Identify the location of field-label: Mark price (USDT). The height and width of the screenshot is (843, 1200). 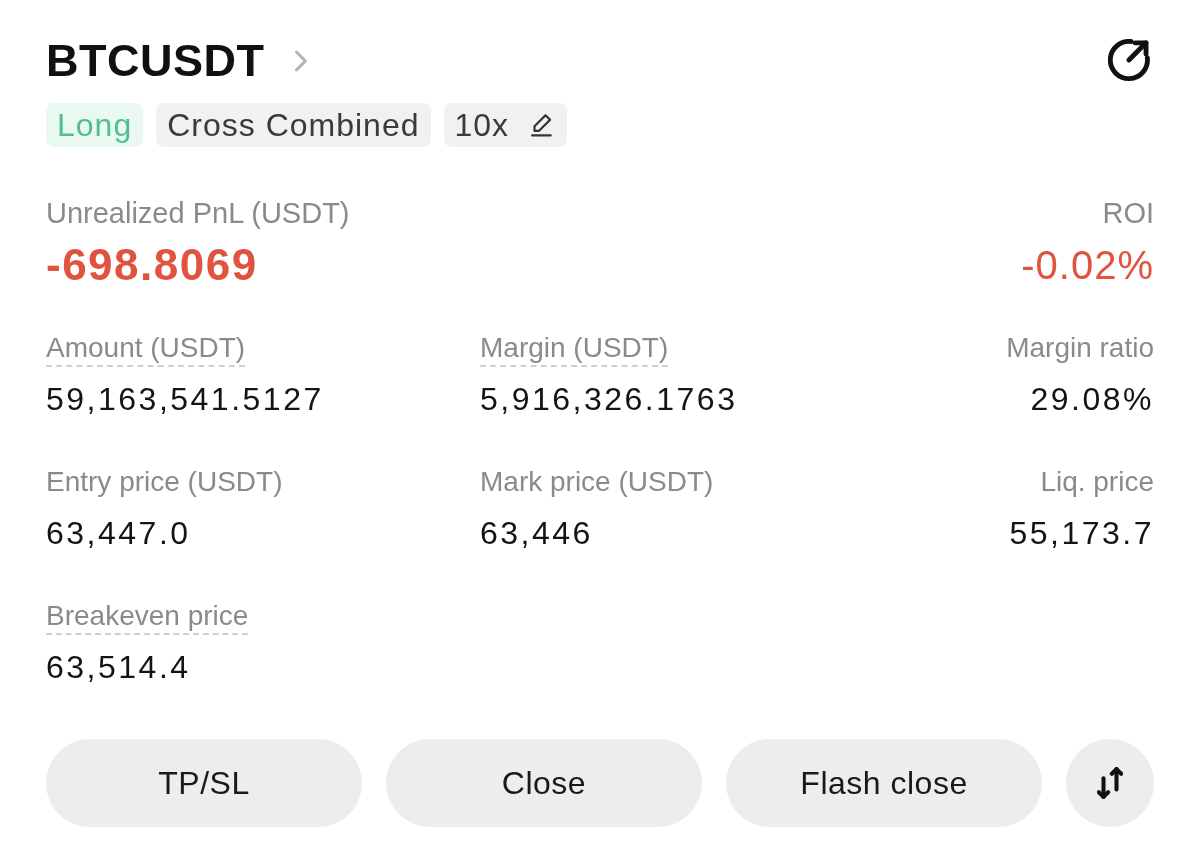
(597, 482).